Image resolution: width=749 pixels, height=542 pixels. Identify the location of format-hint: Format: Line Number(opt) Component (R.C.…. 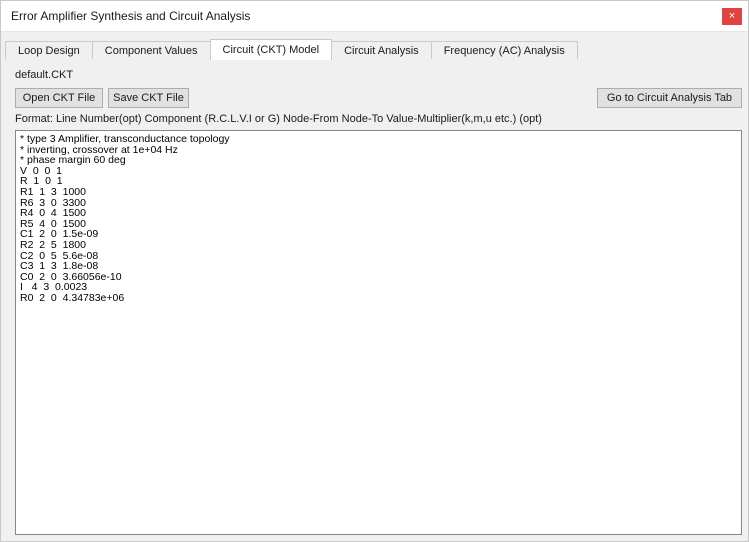
(278, 119).